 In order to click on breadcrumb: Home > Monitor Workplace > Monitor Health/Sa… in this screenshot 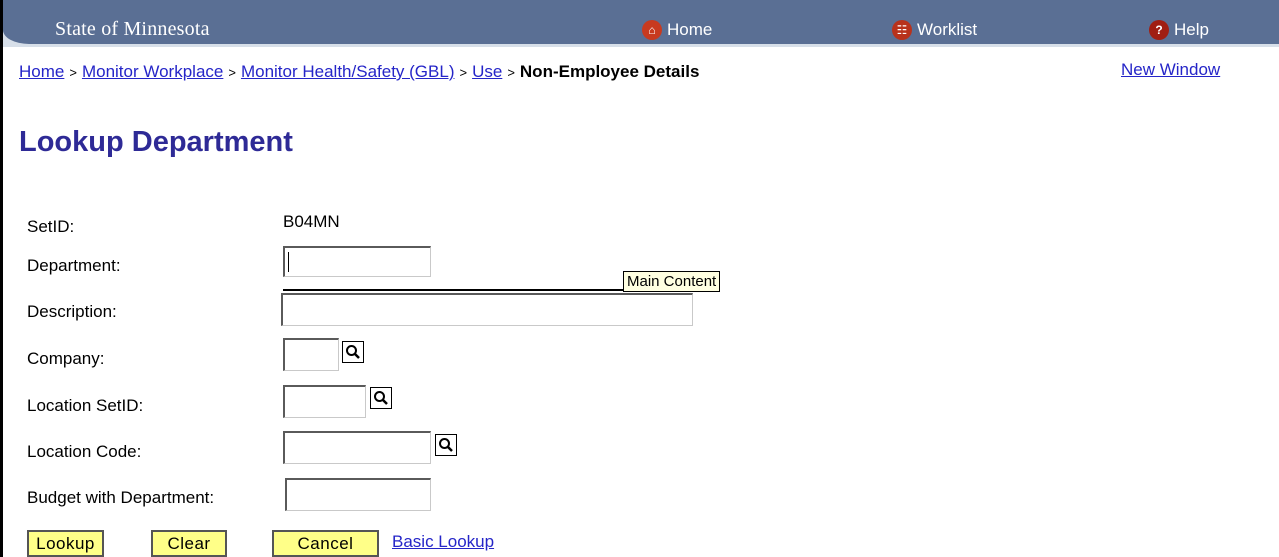, I will do `click(359, 72)`.